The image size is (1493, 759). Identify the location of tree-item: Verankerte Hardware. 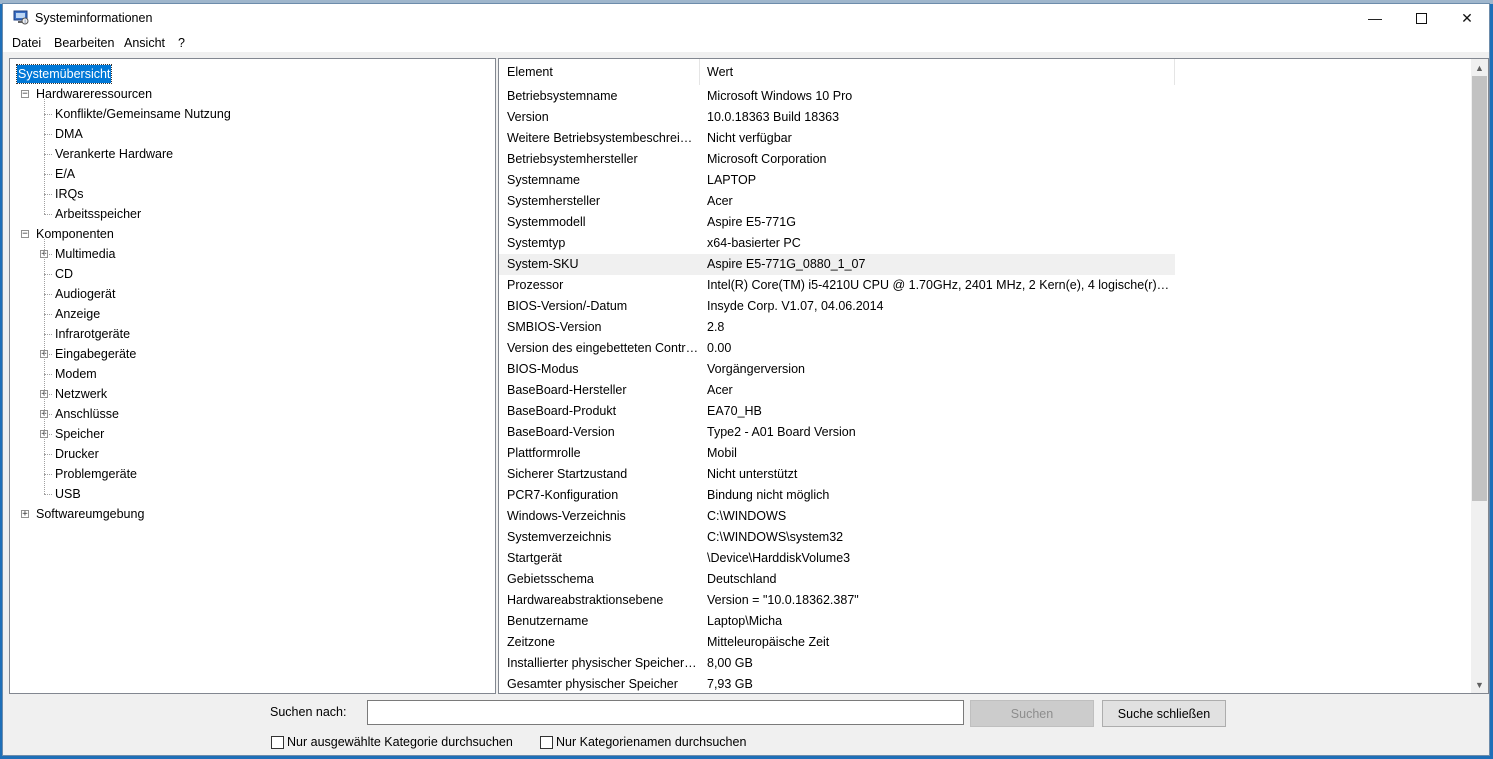
(114, 154).